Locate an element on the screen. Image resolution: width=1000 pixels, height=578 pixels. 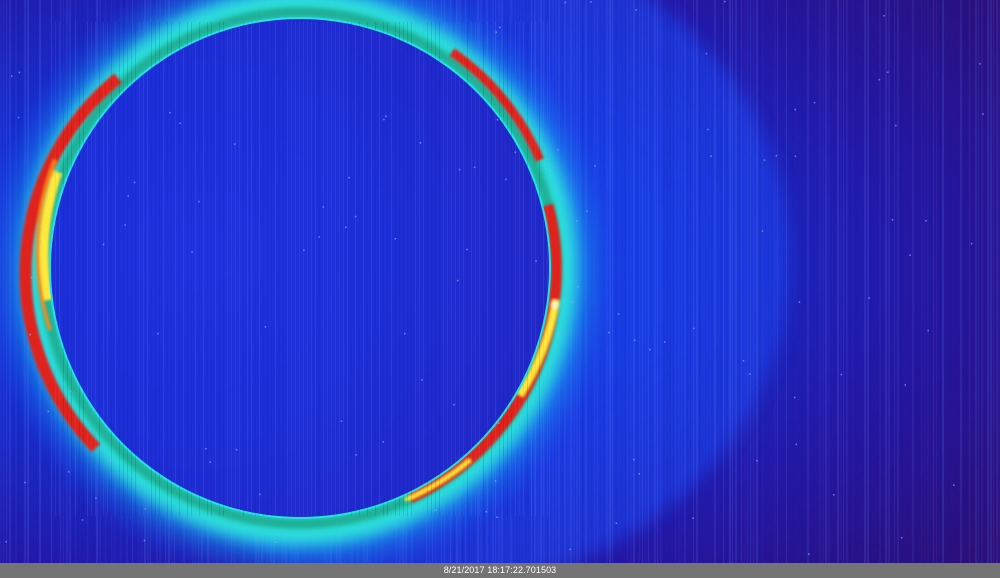
timestamp-bar: 8/21/2017 18:17:22.701503 is located at coordinates (500, 570).